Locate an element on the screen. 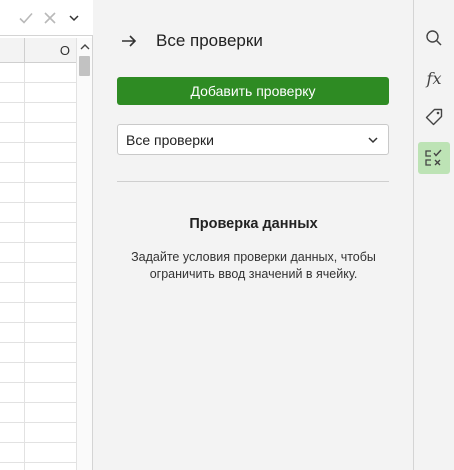  column-header: O is located at coordinates (38, 50).